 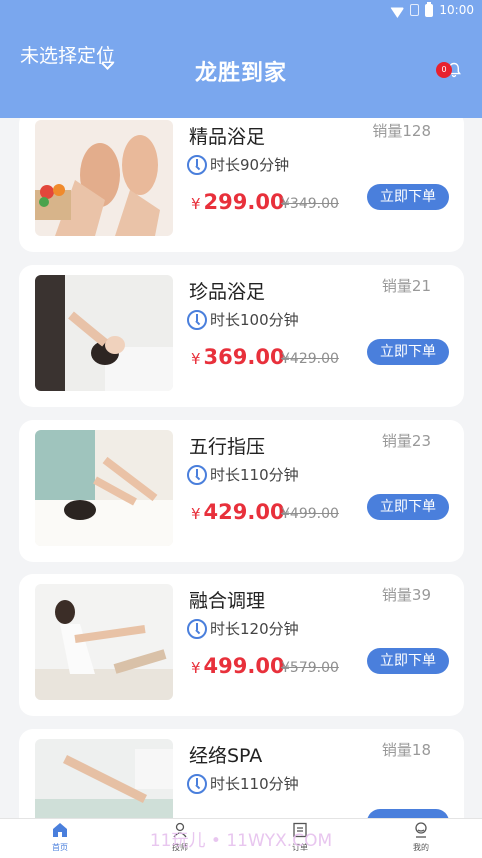 What do you see at coordinates (244, 512) in the screenshot?
I see `price-value: 429.00` at bounding box center [244, 512].